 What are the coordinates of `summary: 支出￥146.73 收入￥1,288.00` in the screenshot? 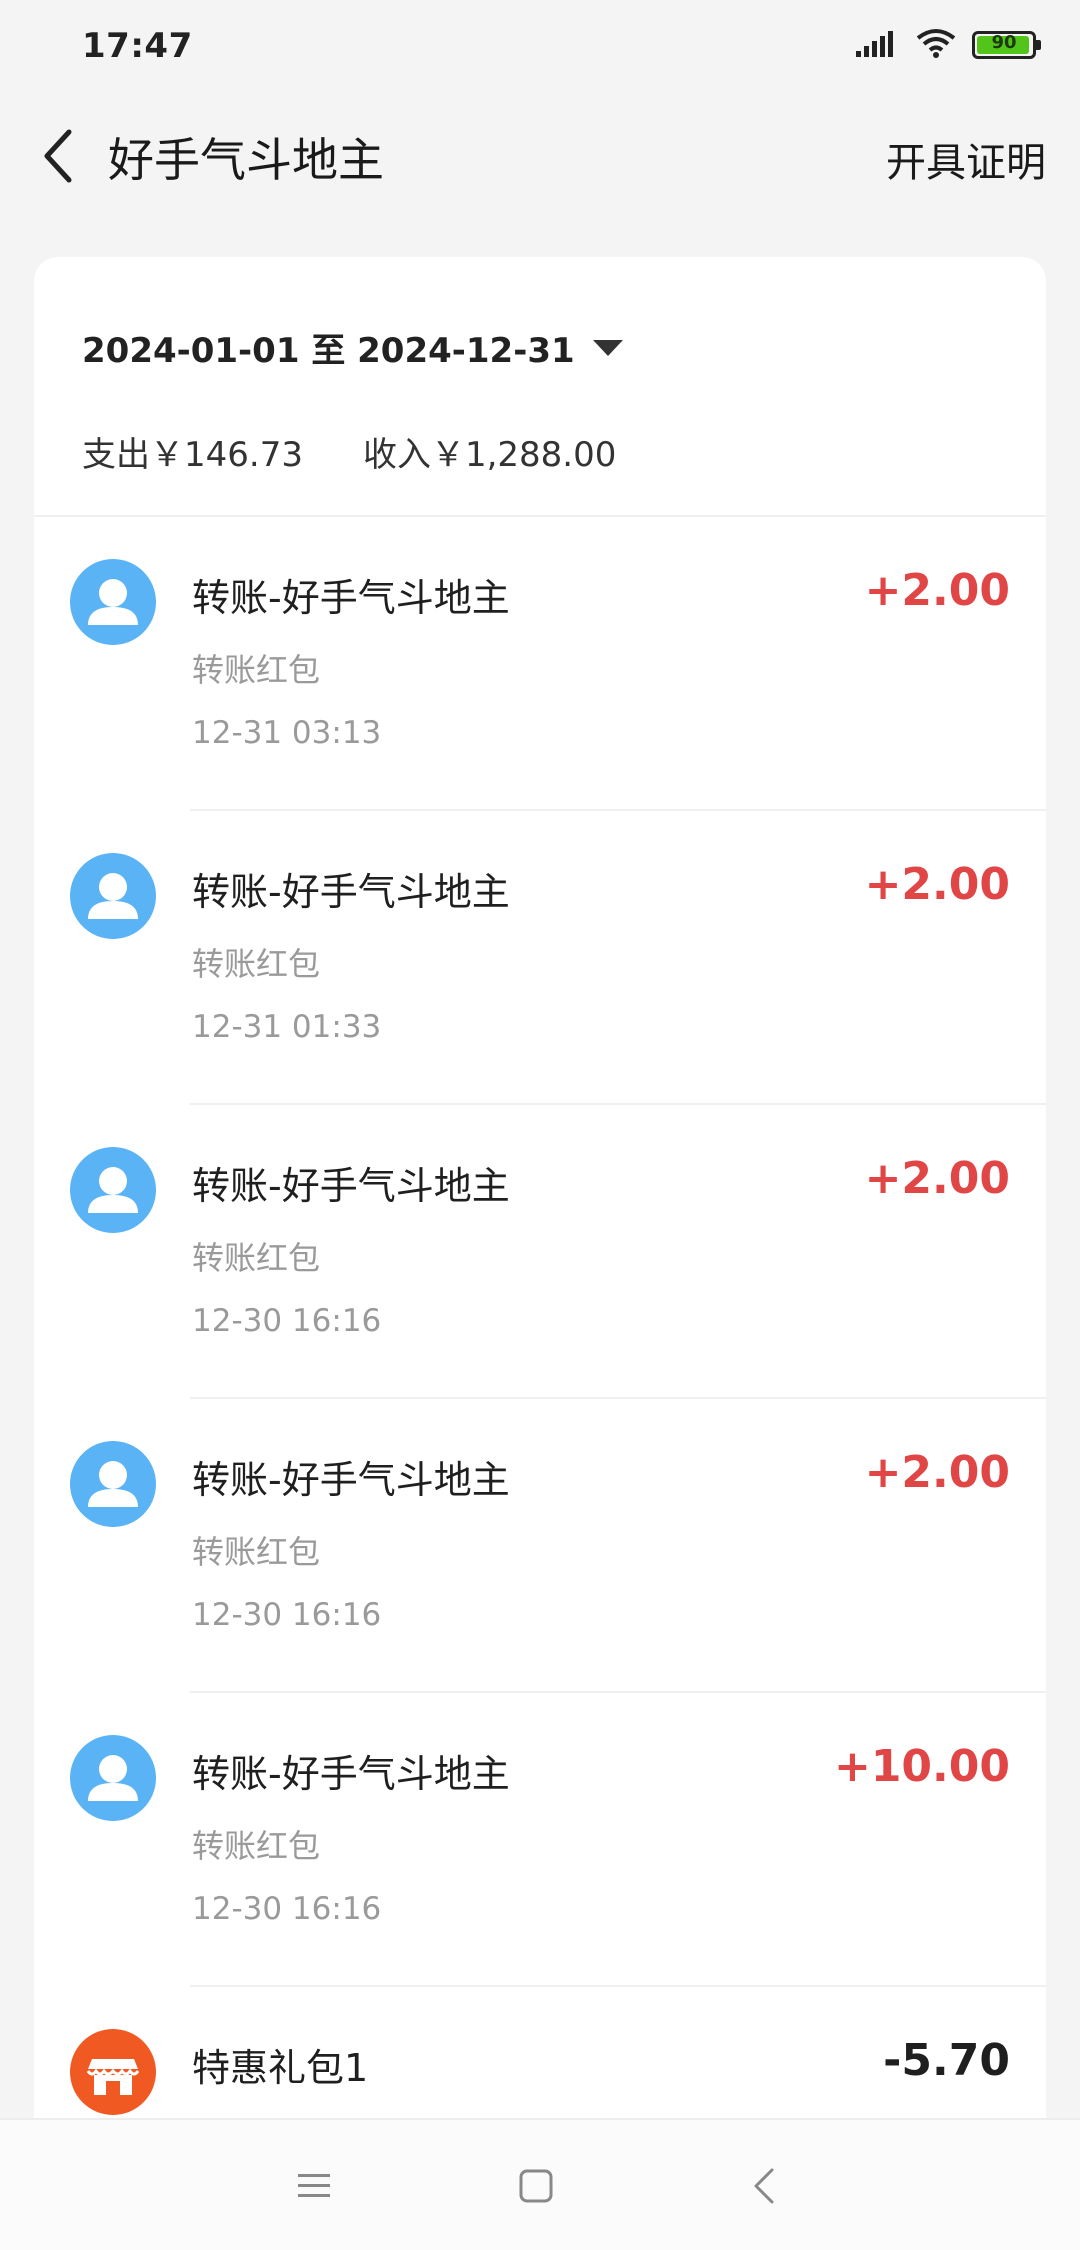 It's located at (379, 451).